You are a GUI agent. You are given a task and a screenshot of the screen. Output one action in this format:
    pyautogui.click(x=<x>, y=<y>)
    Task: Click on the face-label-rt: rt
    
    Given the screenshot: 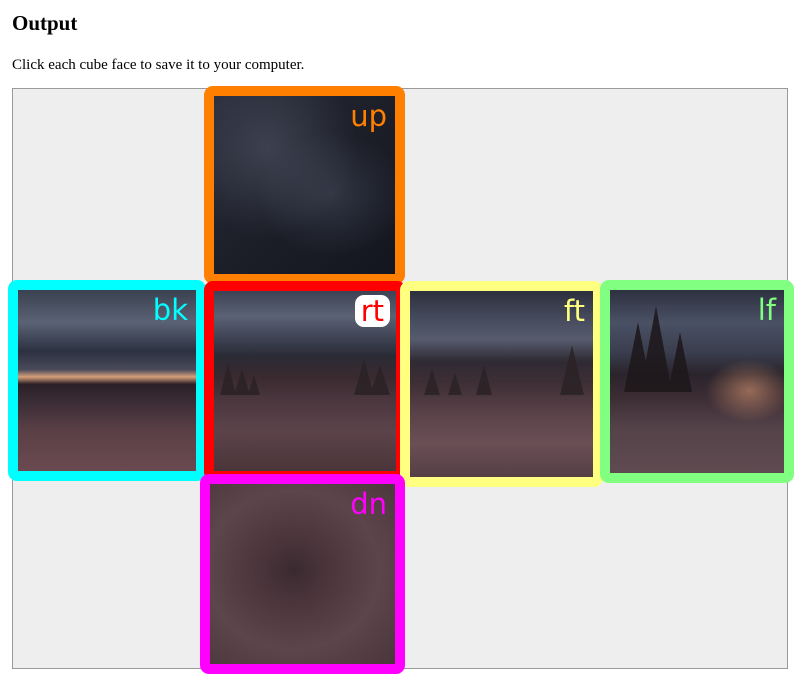 What is the action you would take?
    pyautogui.click(x=372, y=311)
    